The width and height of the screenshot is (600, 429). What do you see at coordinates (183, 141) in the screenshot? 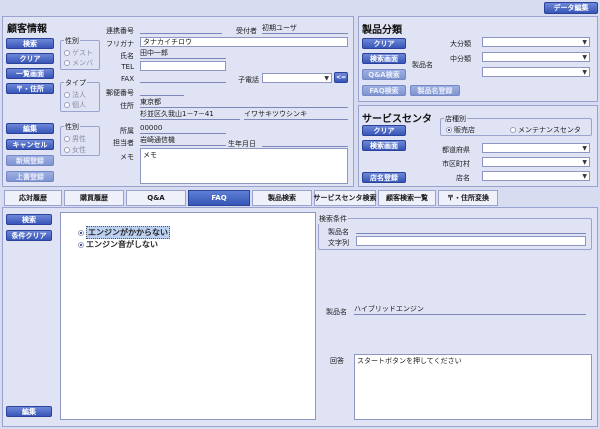
I see `person-field: 岩崎通信機` at bounding box center [183, 141].